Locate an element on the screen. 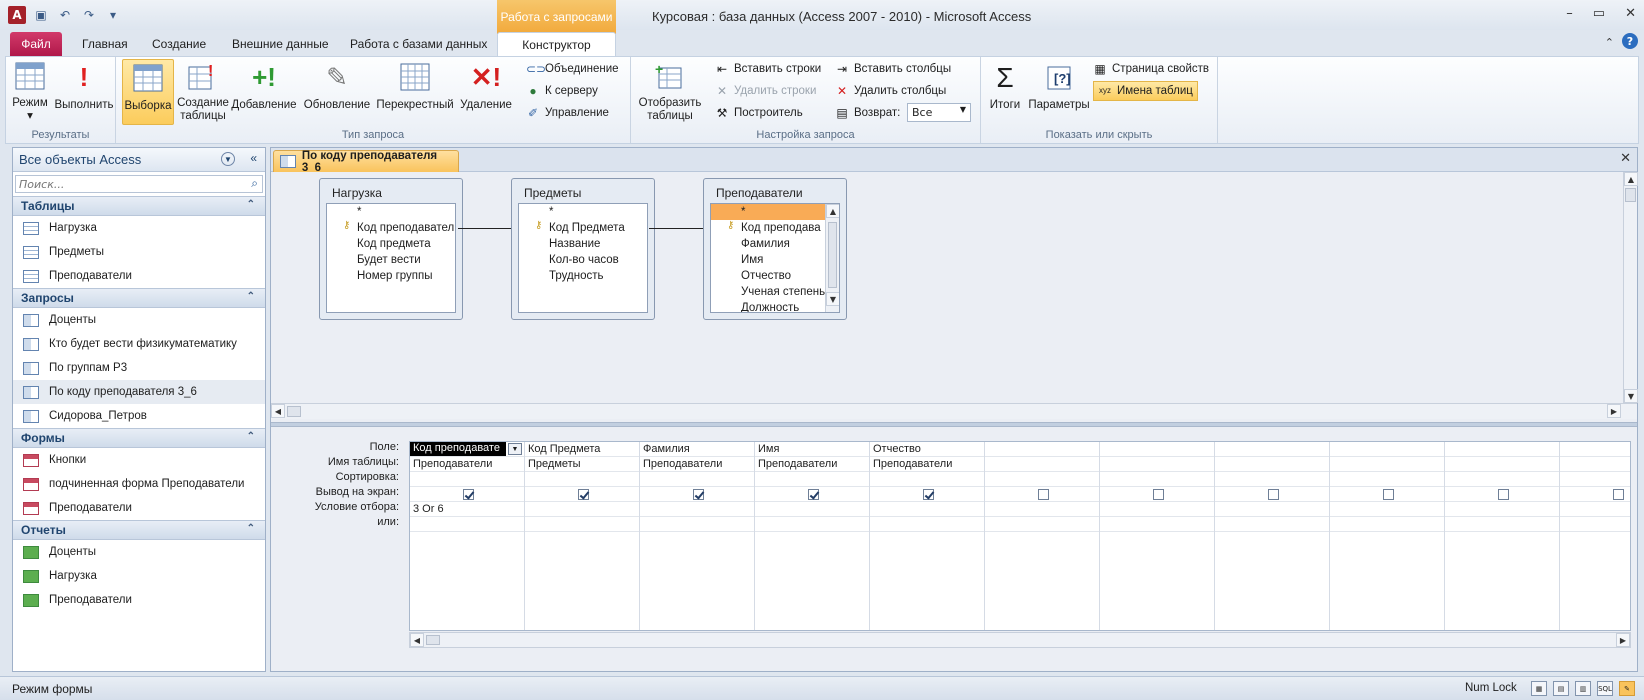 The height and width of the screenshot is (700, 1644). grid-hscroll: ◀ ▶ is located at coordinates (1020, 640).